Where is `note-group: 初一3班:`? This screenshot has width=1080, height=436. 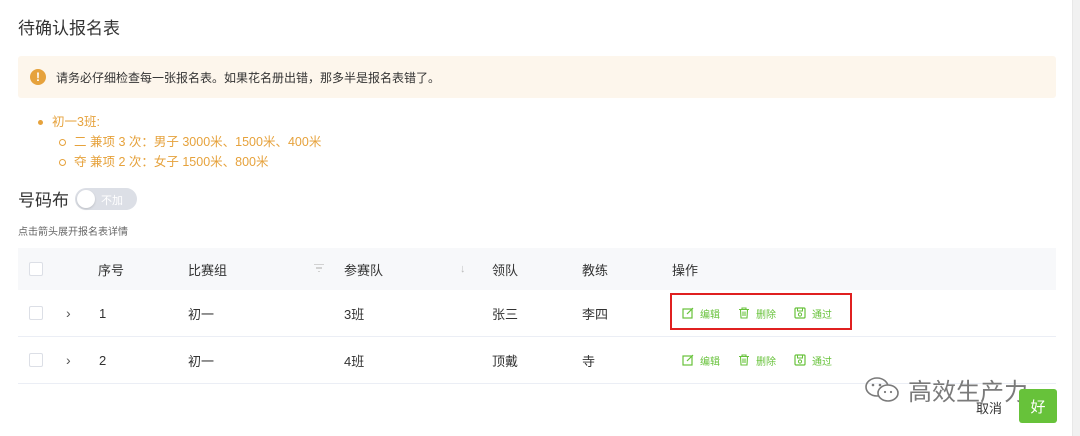
note-group: 初一3班: is located at coordinates (179, 122).